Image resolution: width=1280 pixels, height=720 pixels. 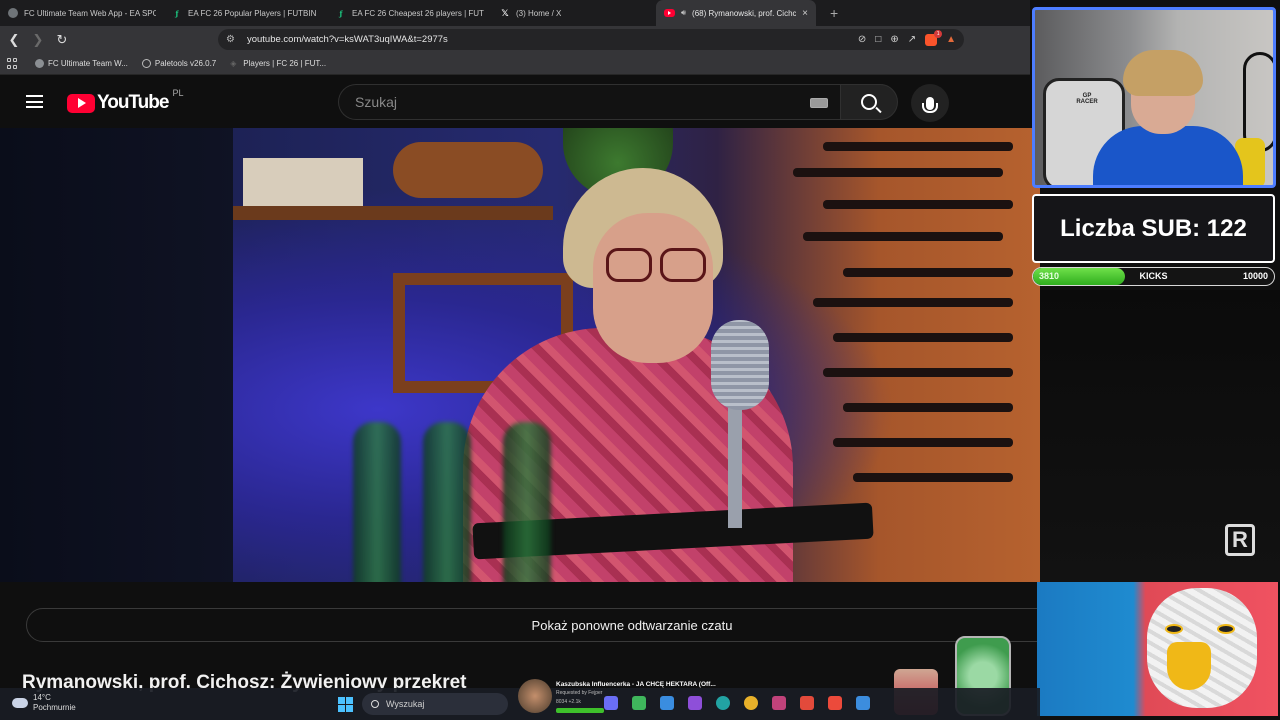 What do you see at coordinates (14, 40) in the screenshot?
I see `back-arrow-icon: ❮` at bounding box center [14, 40].